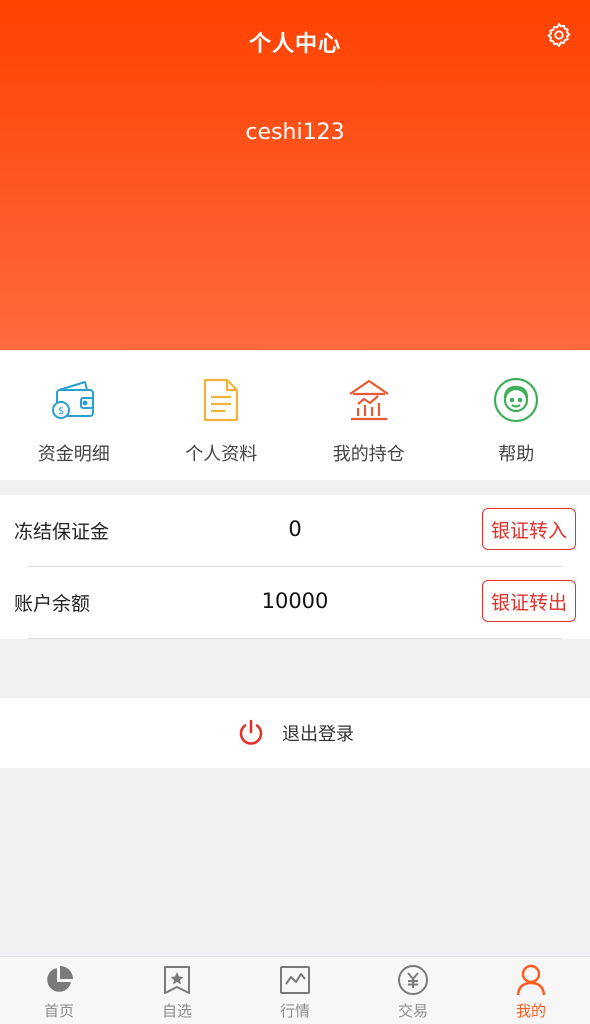 The image size is (590, 1024). I want to click on balance-label: 账户余额, so click(52, 604).